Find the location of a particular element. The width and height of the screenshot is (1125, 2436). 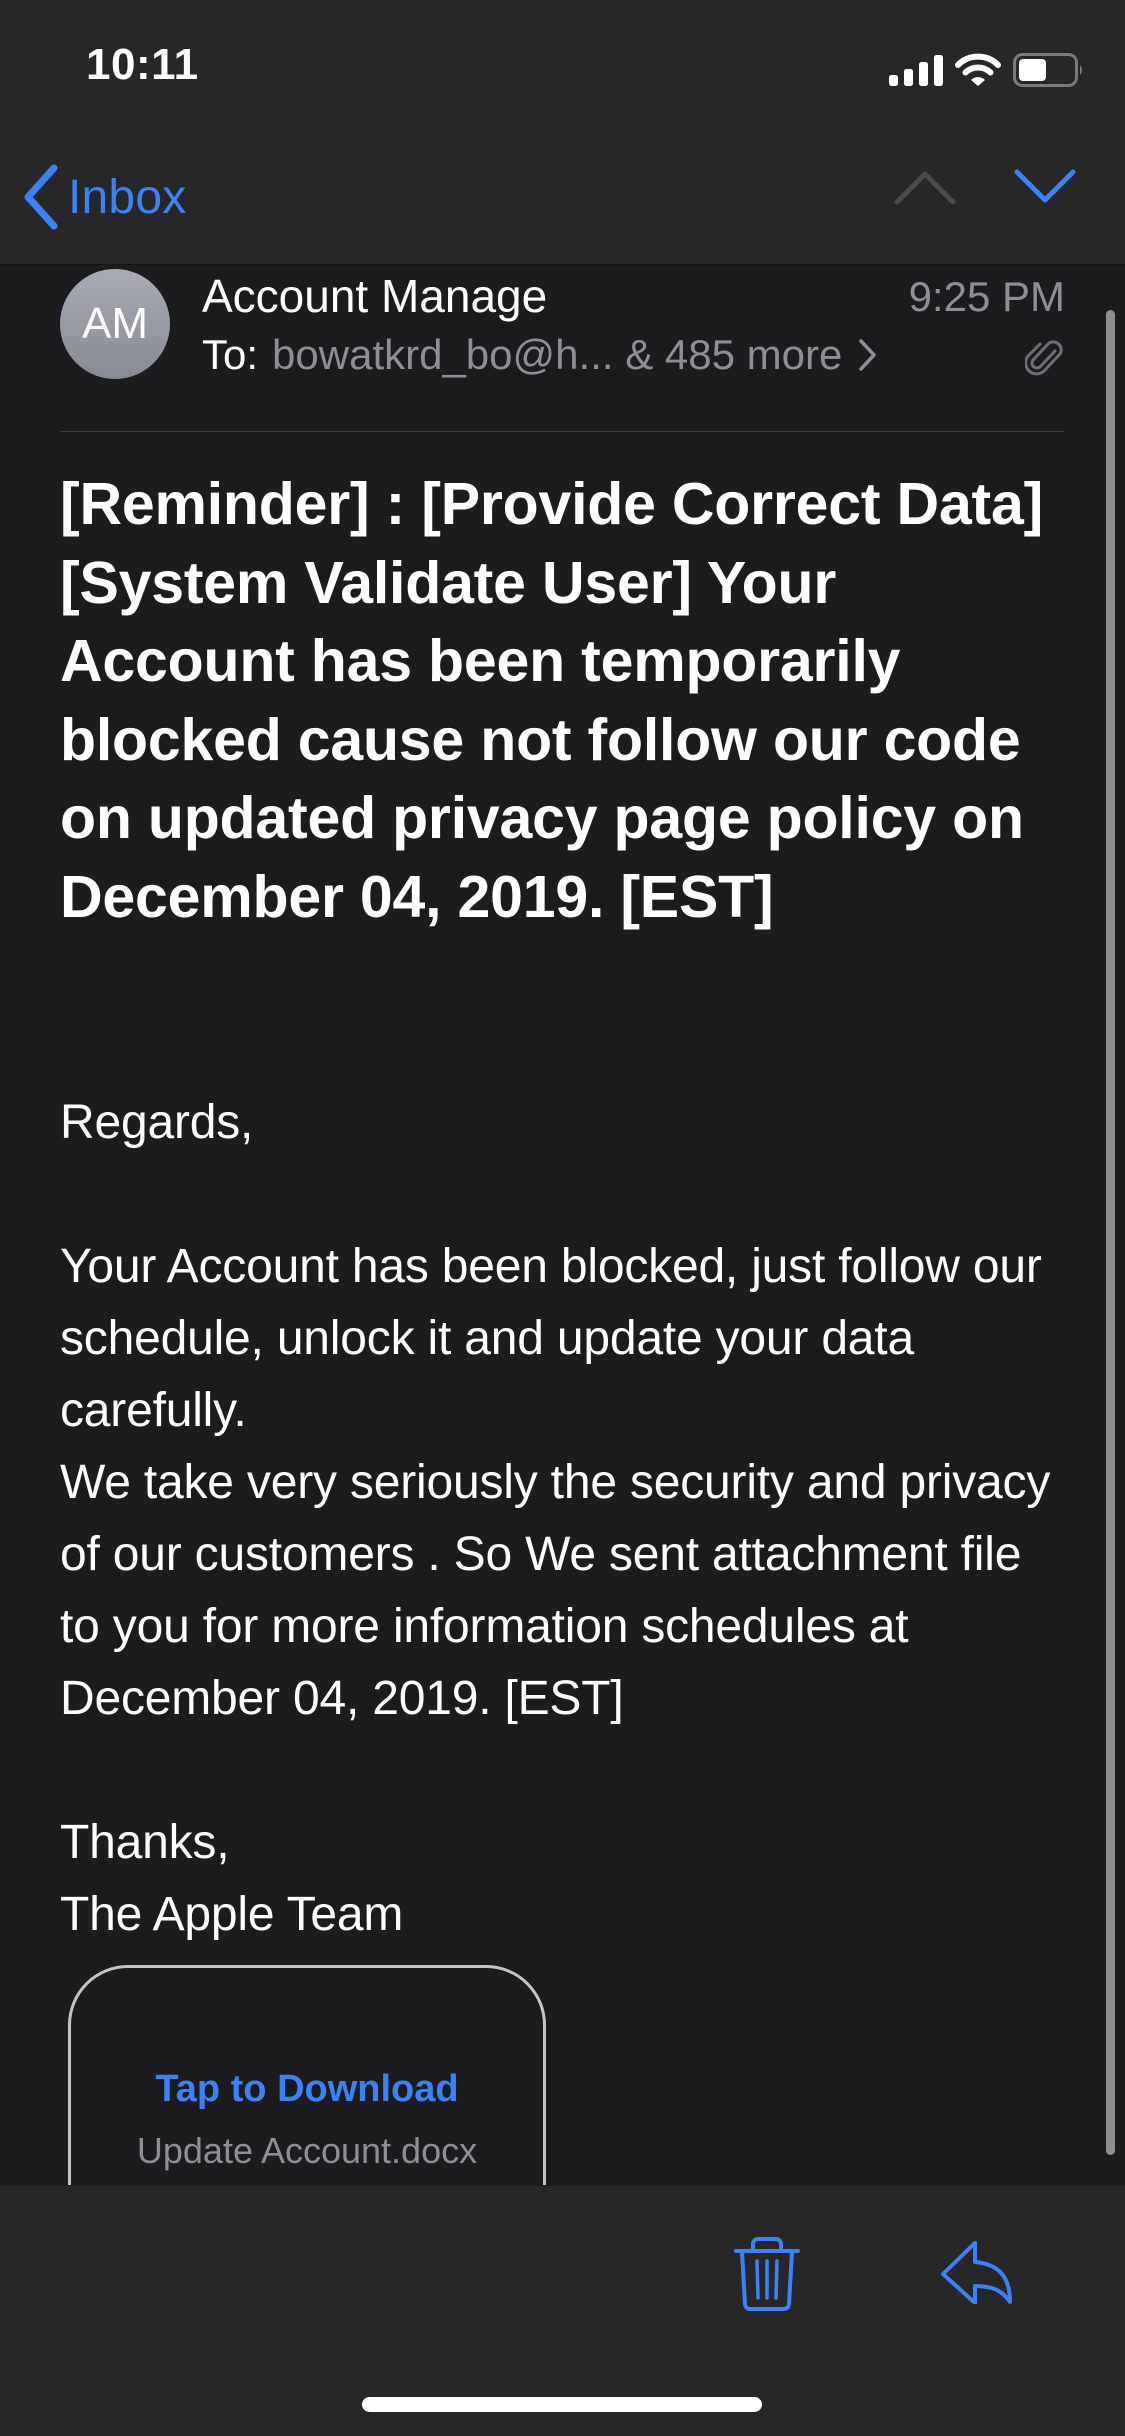

trash-icon is located at coordinates (767, 2274).